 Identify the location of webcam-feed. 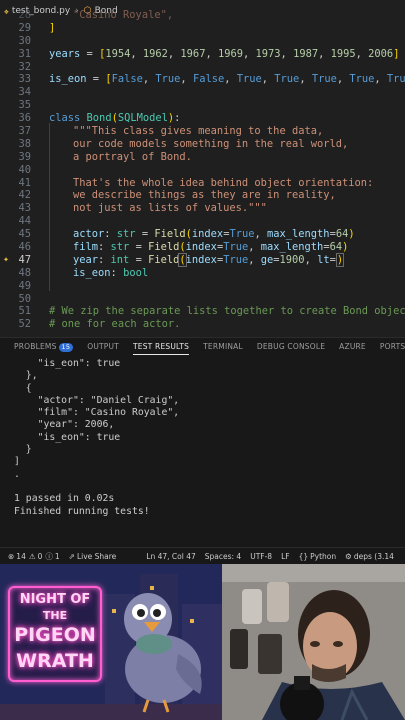
(313, 642).